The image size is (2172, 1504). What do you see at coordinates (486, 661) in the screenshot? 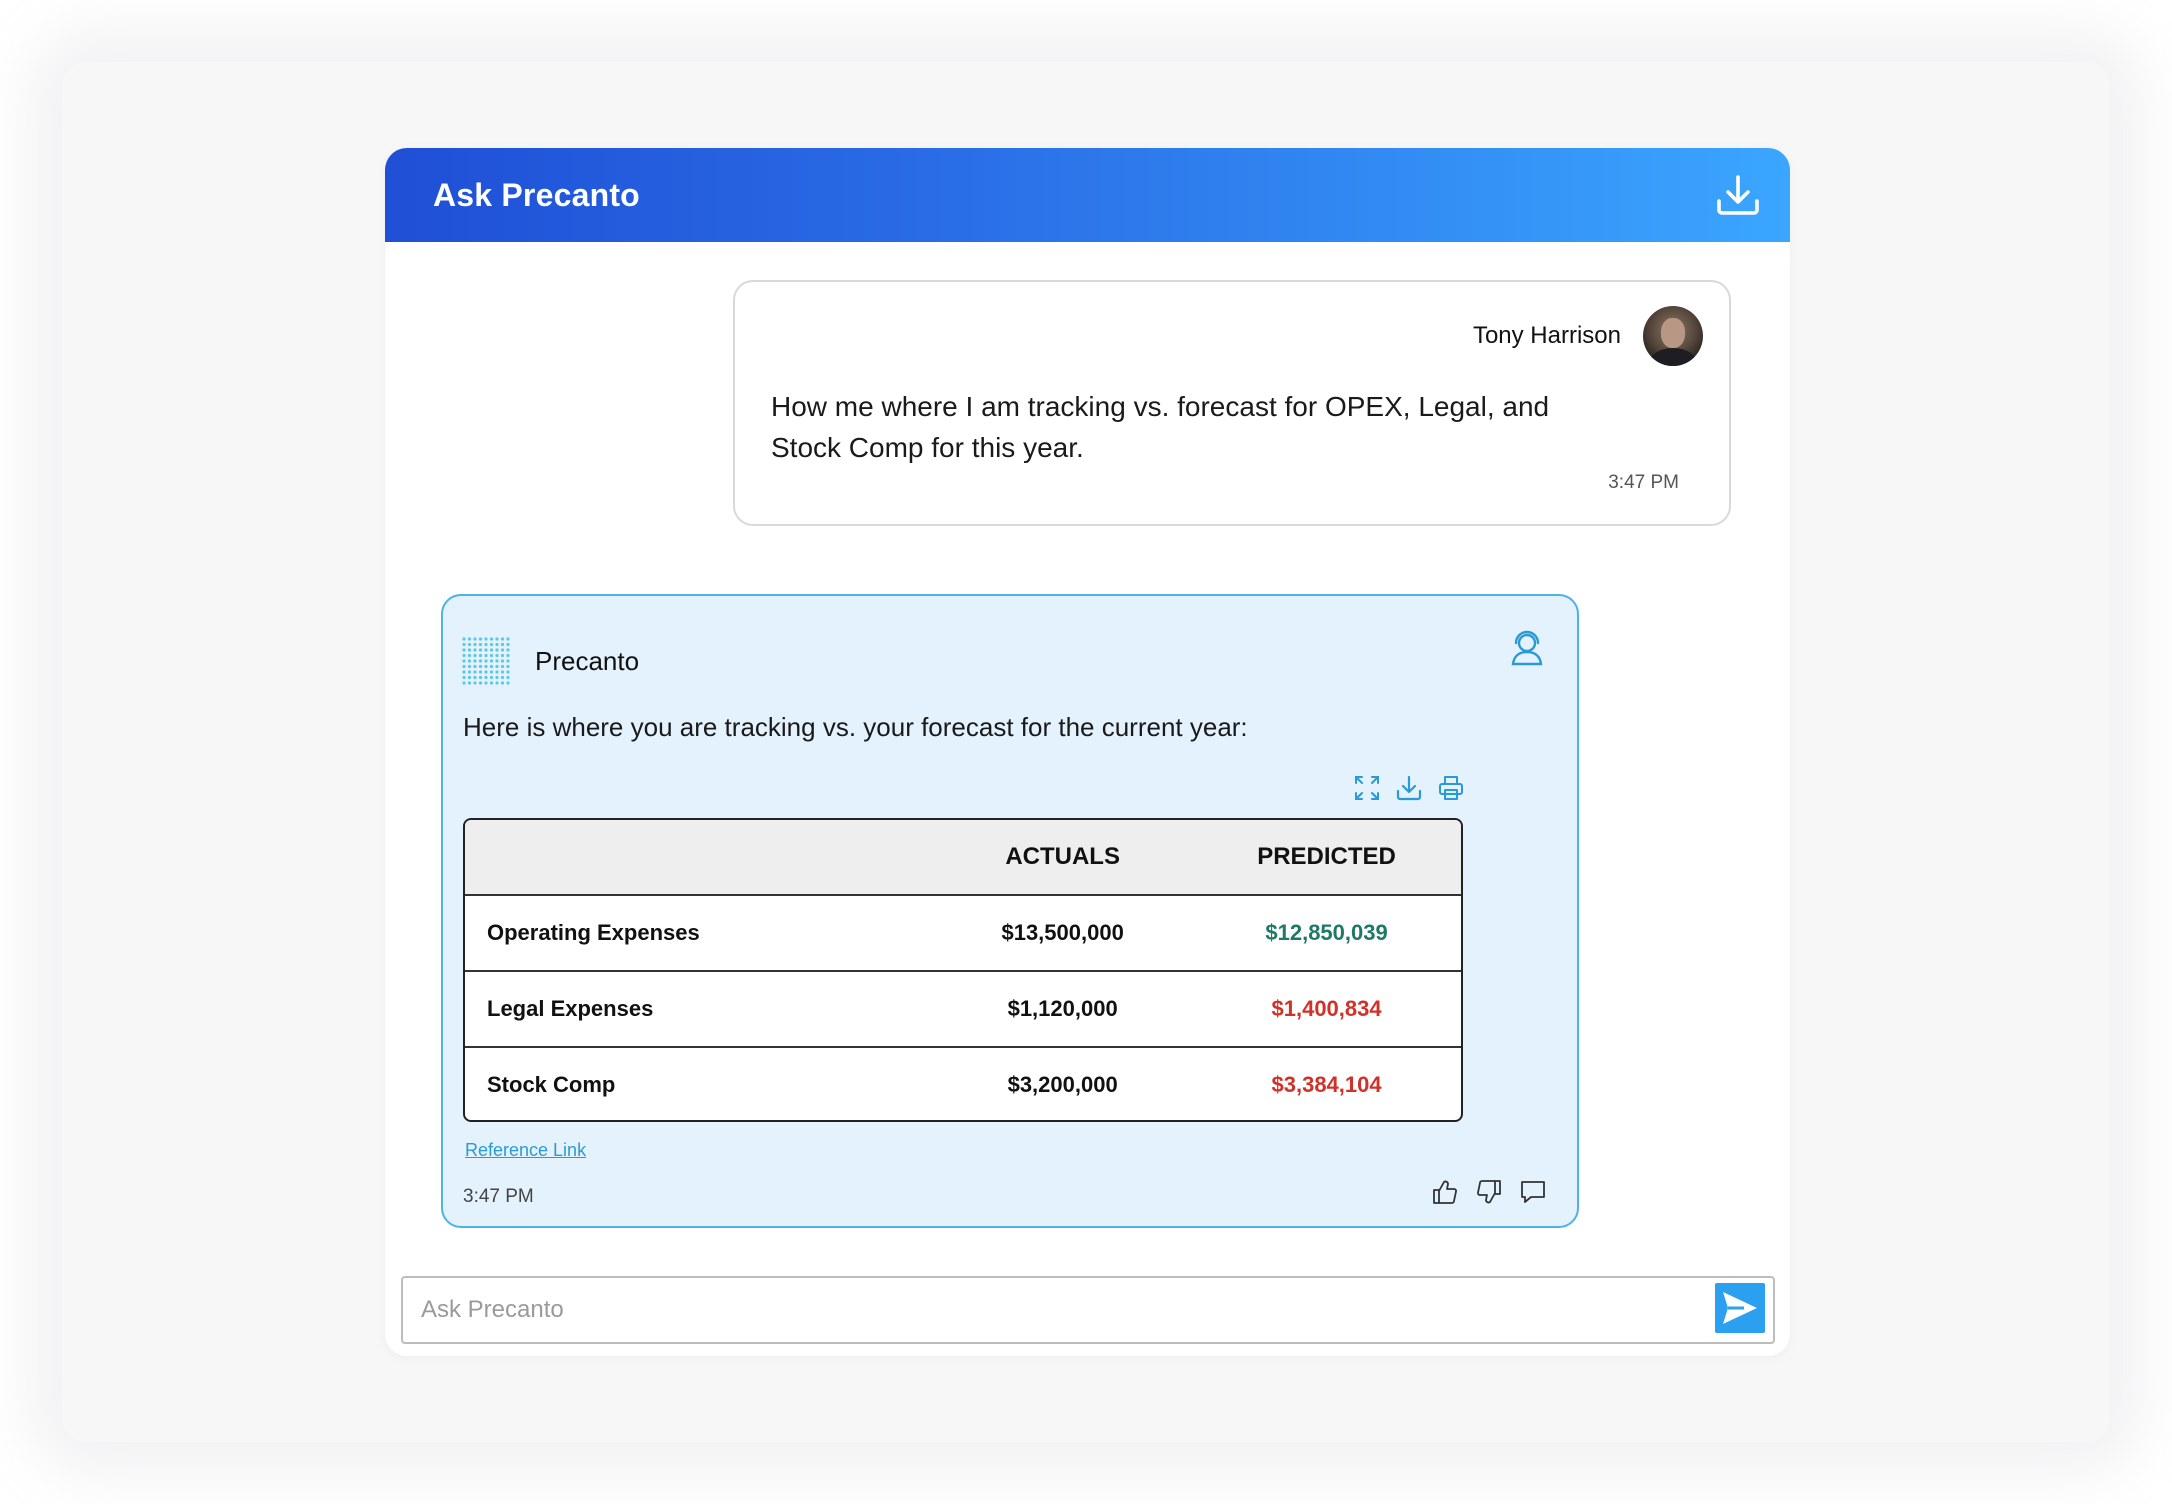
I see `precanto-logo-icon` at bounding box center [486, 661].